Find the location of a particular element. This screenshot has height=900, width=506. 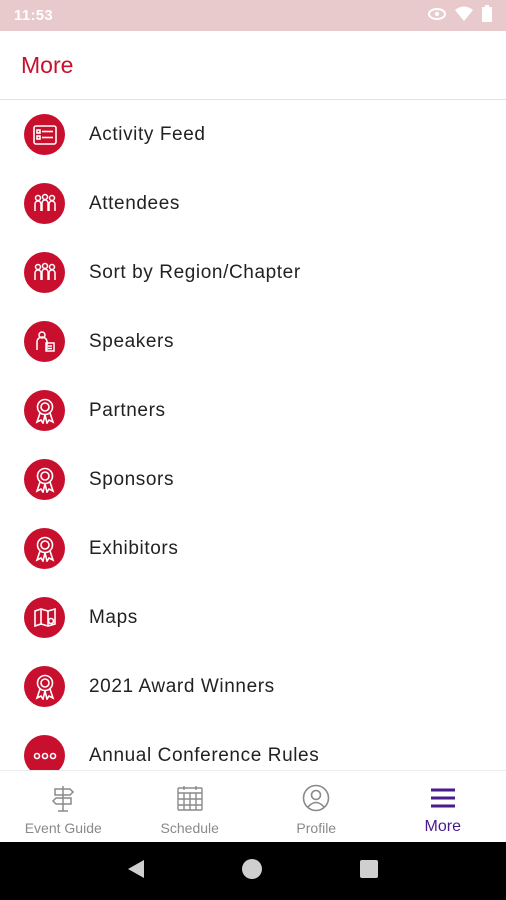

tab-schedule: Schedule is located at coordinates (190, 806).